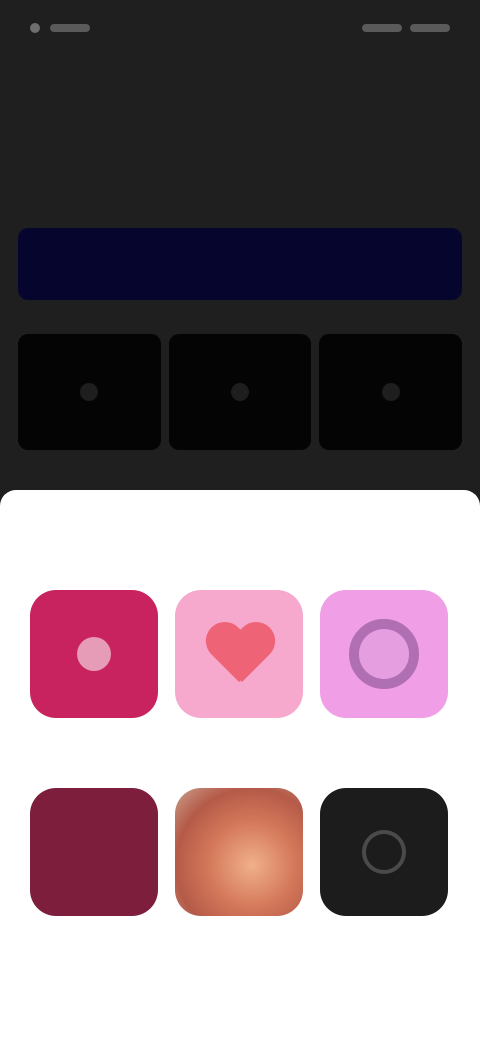  I want to click on app-glyph-icon, so click(94, 654).